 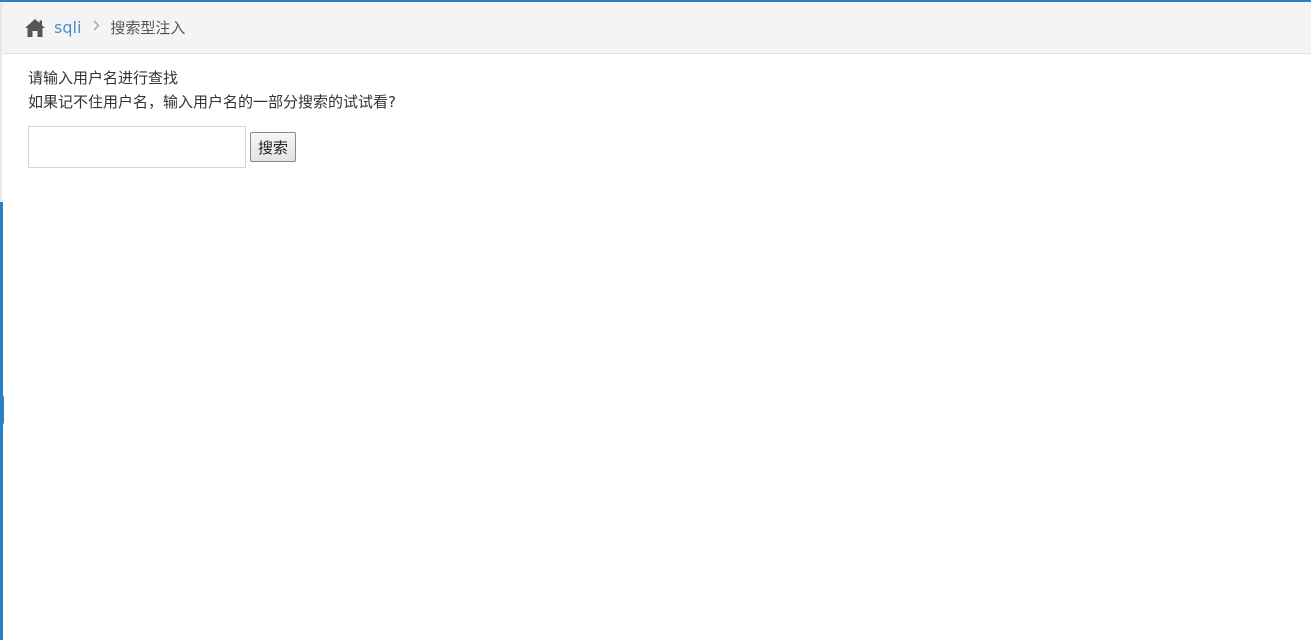 I want to click on main-content: 请输入用户名进行查找 如果记不住用户名，输入用户名的一部分搜索的试试看? 搜索, so click(x=212, y=117).